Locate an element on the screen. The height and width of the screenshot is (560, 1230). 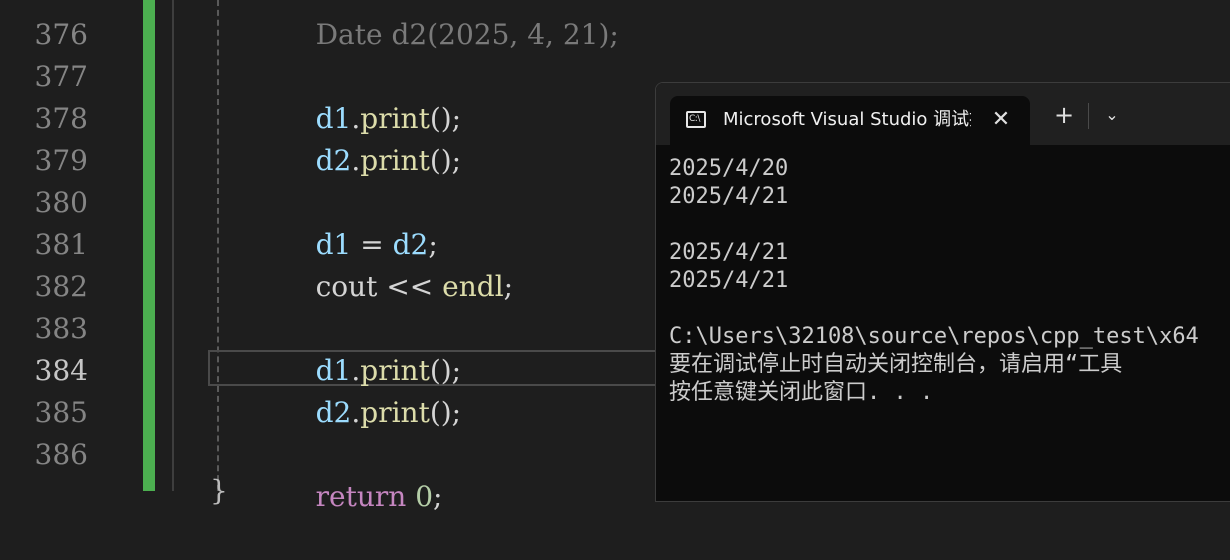
console-icon-label: C:\ is located at coordinates (694, 119).